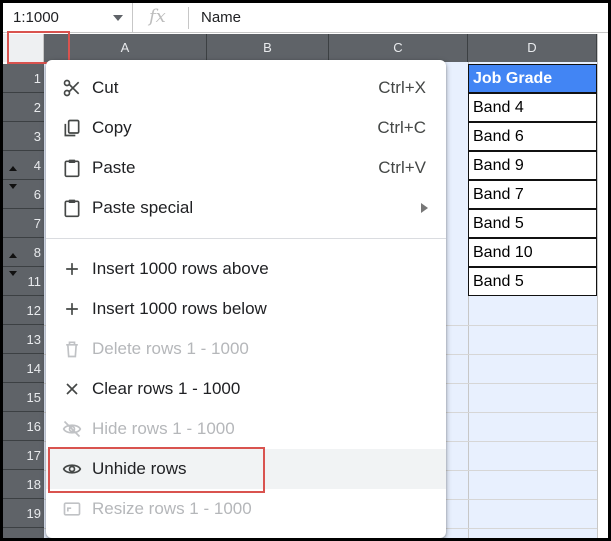 This screenshot has width=611, height=541. I want to click on name-box-value: 1:1000, so click(36, 17).